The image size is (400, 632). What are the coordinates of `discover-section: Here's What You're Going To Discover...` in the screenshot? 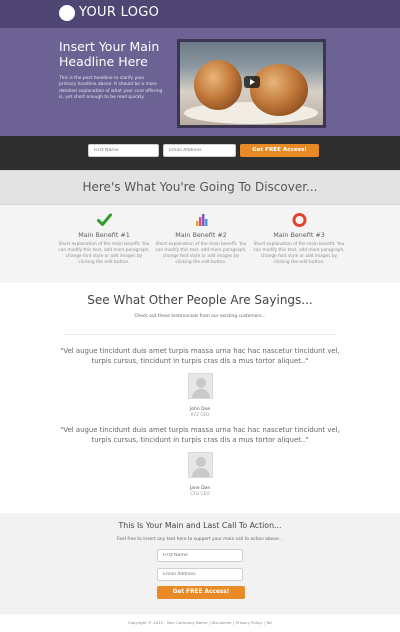 It's located at (200, 187).